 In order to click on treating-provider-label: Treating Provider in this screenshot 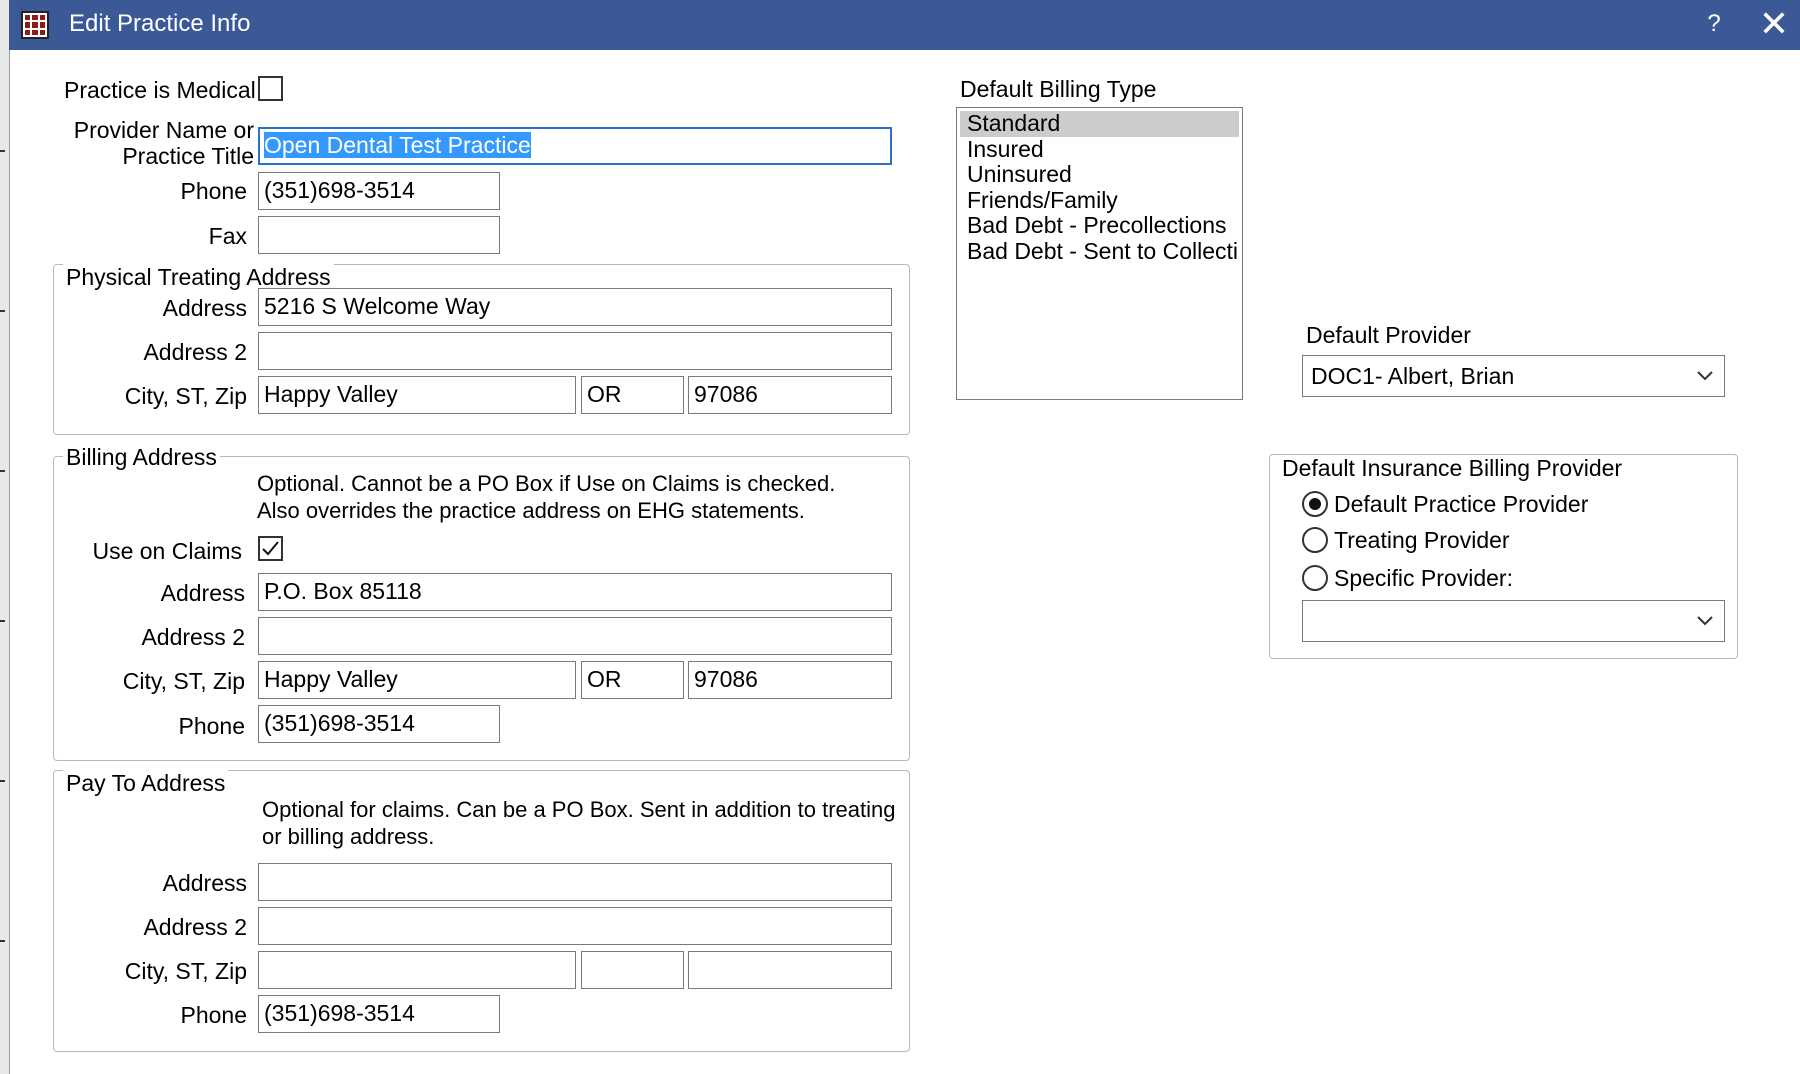, I will do `click(1422, 540)`.